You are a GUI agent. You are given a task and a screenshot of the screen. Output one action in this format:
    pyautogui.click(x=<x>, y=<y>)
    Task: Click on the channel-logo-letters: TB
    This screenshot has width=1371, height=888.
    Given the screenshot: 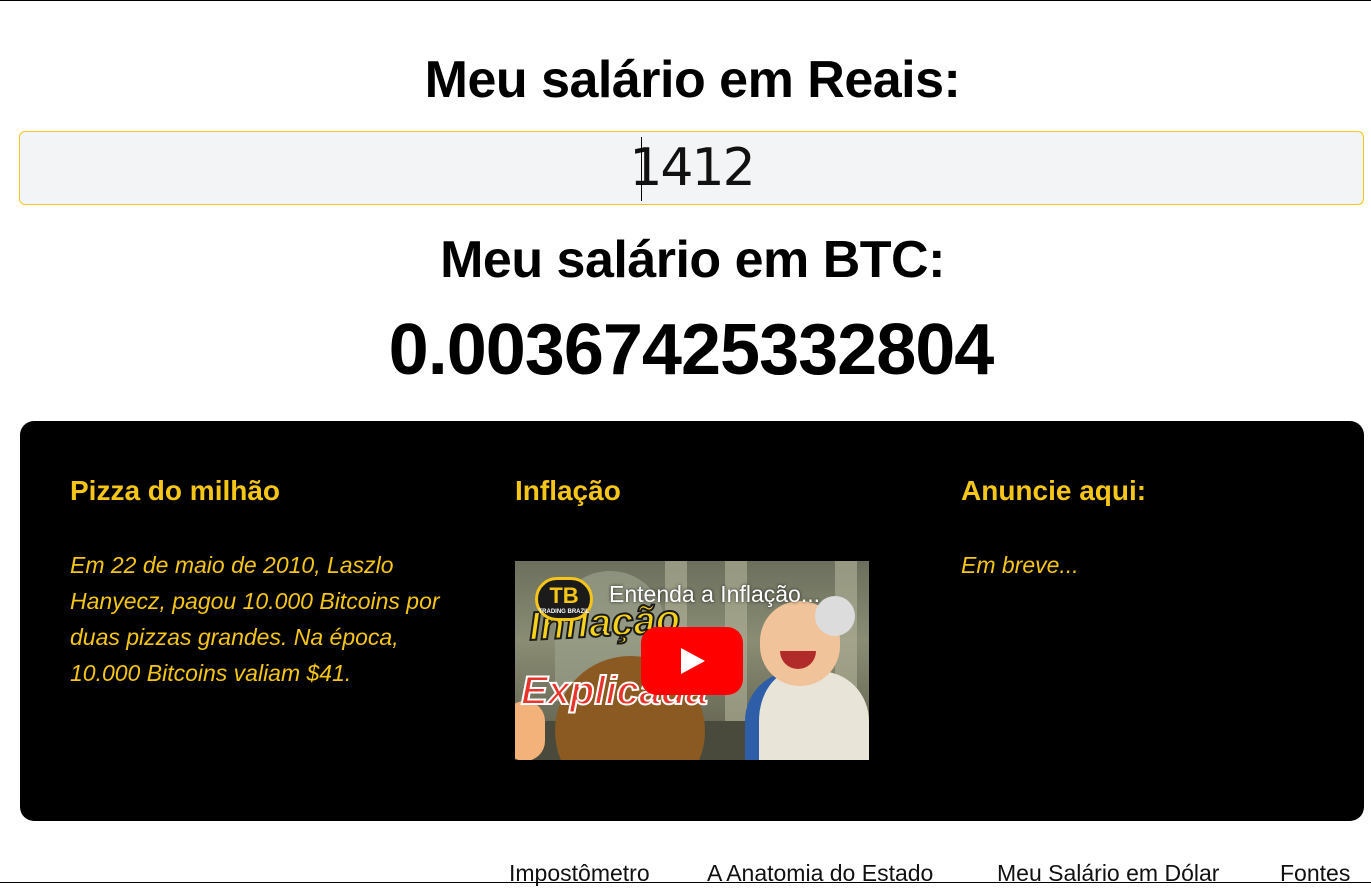 What is the action you would take?
    pyautogui.click(x=564, y=595)
    